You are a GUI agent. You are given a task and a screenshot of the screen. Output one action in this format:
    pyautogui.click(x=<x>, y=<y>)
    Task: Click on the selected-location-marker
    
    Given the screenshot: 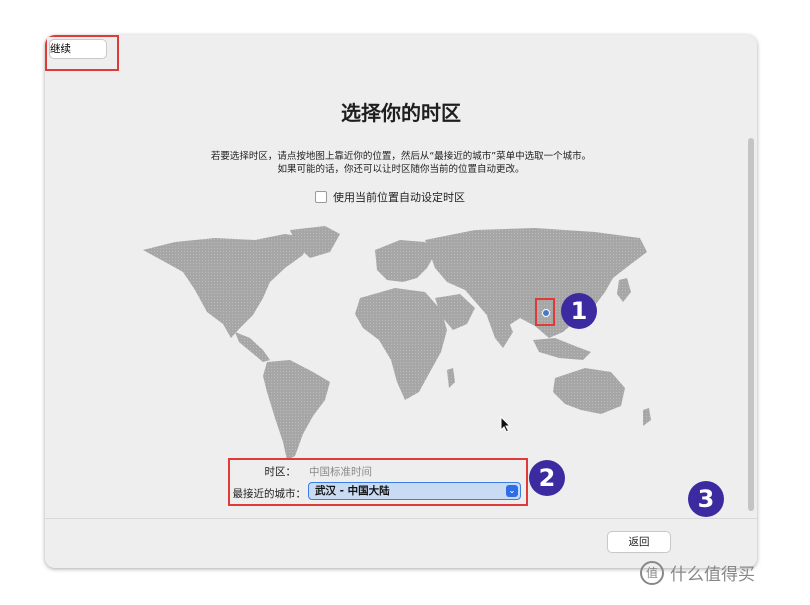 What is the action you would take?
    pyautogui.click(x=545, y=312)
    